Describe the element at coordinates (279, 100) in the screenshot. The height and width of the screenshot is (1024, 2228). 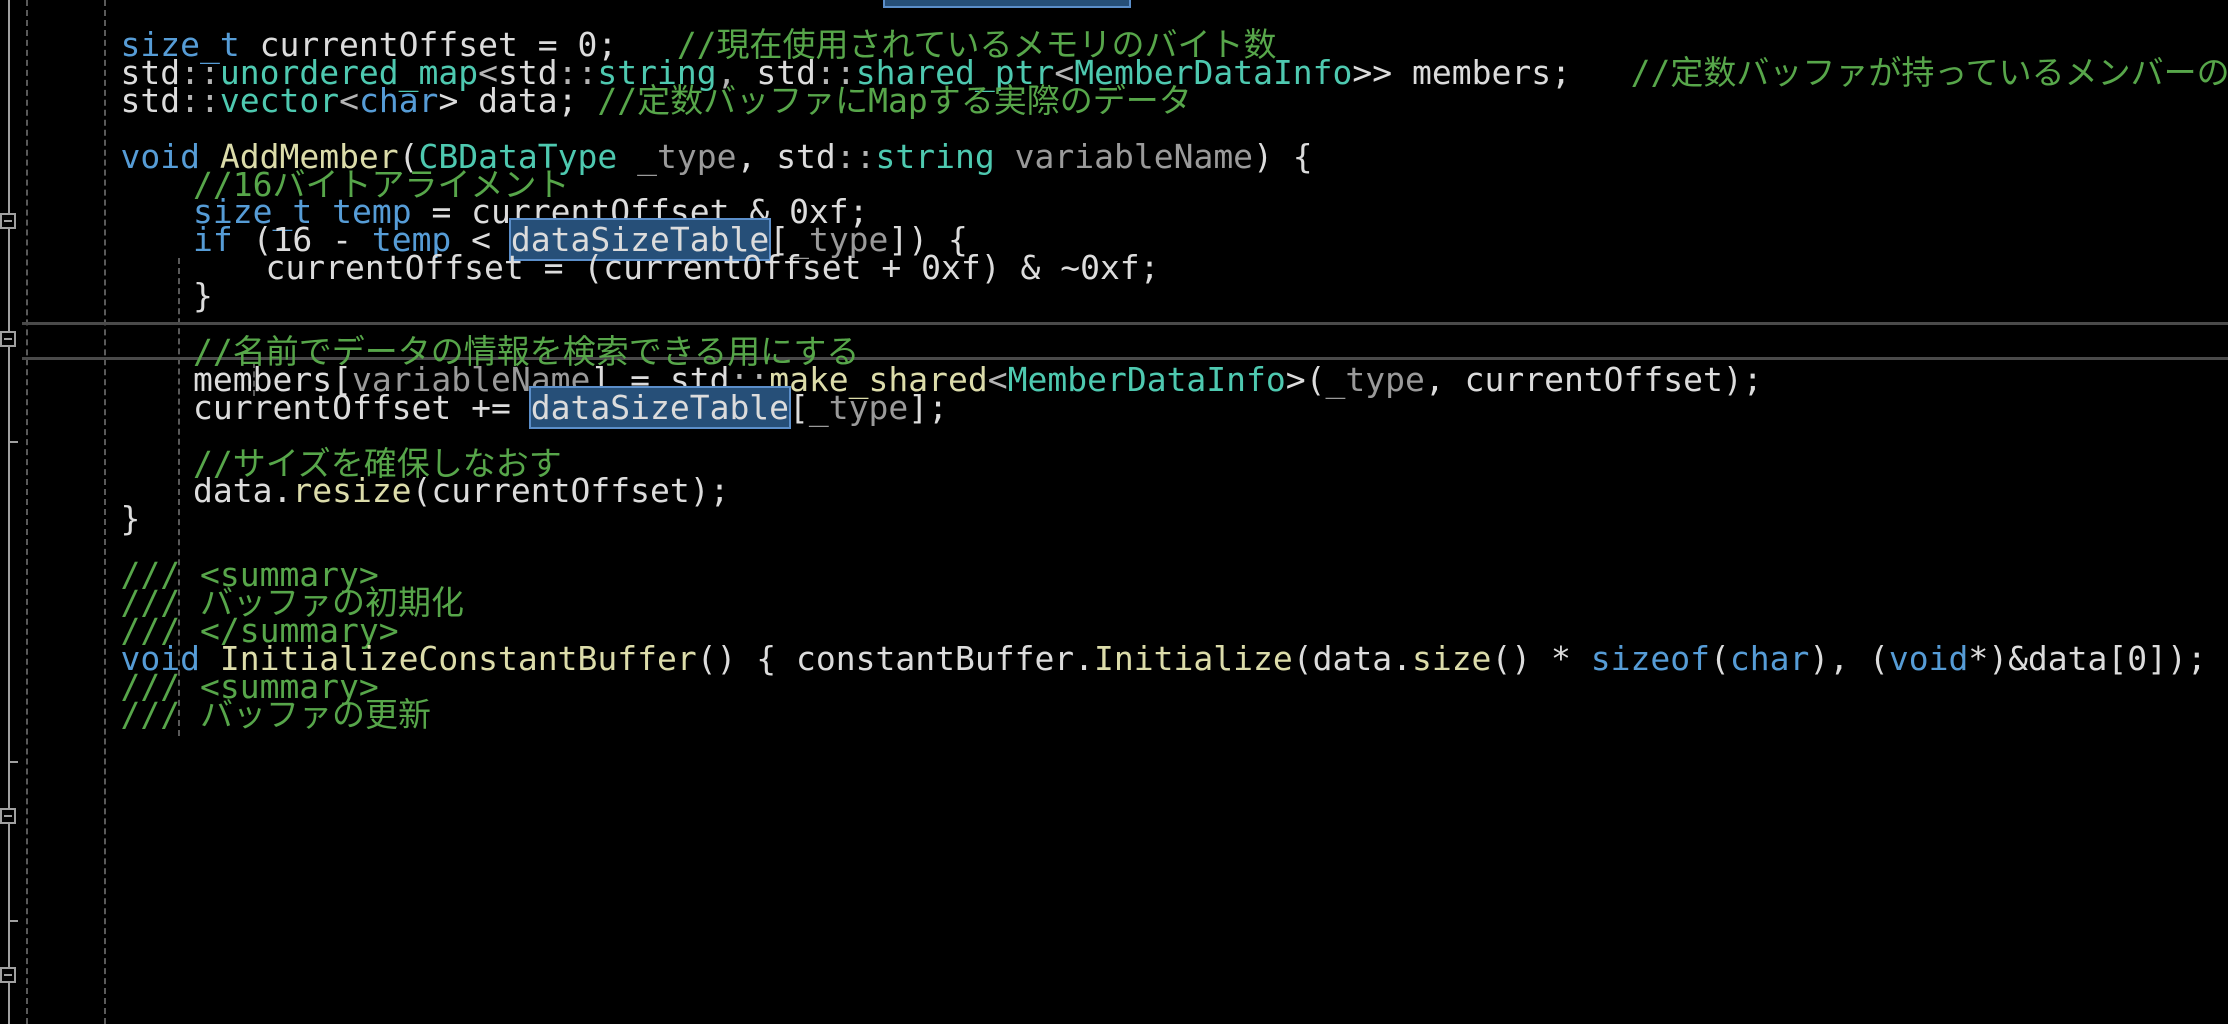
I see `code-token: vector` at that location.